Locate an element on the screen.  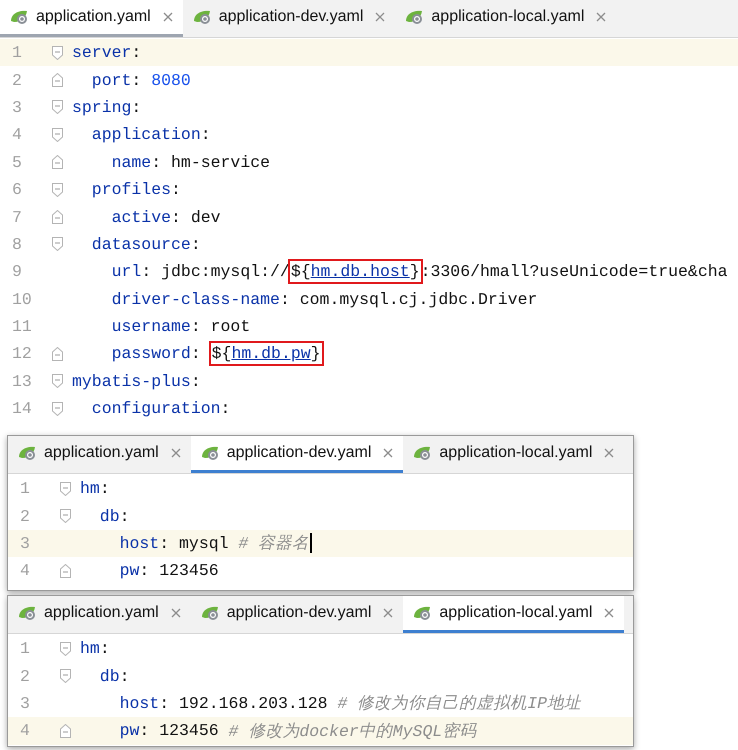
code-comment: # 修改为docker中的MySQL密码 is located at coordinates (352, 731).